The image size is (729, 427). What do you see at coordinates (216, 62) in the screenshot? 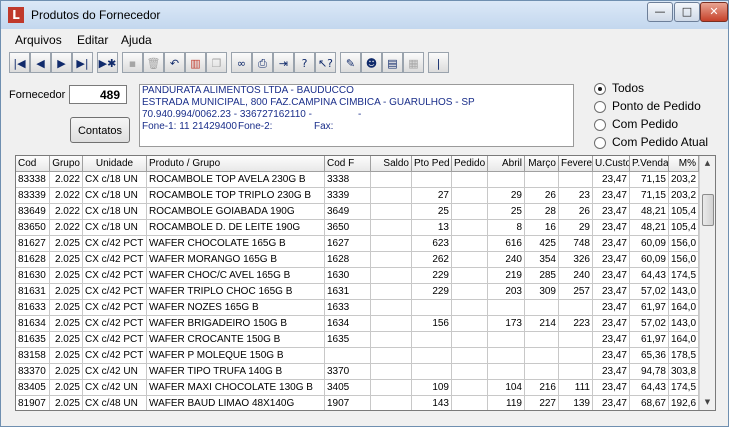
I see `copy-button: ❐` at bounding box center [216, 62].